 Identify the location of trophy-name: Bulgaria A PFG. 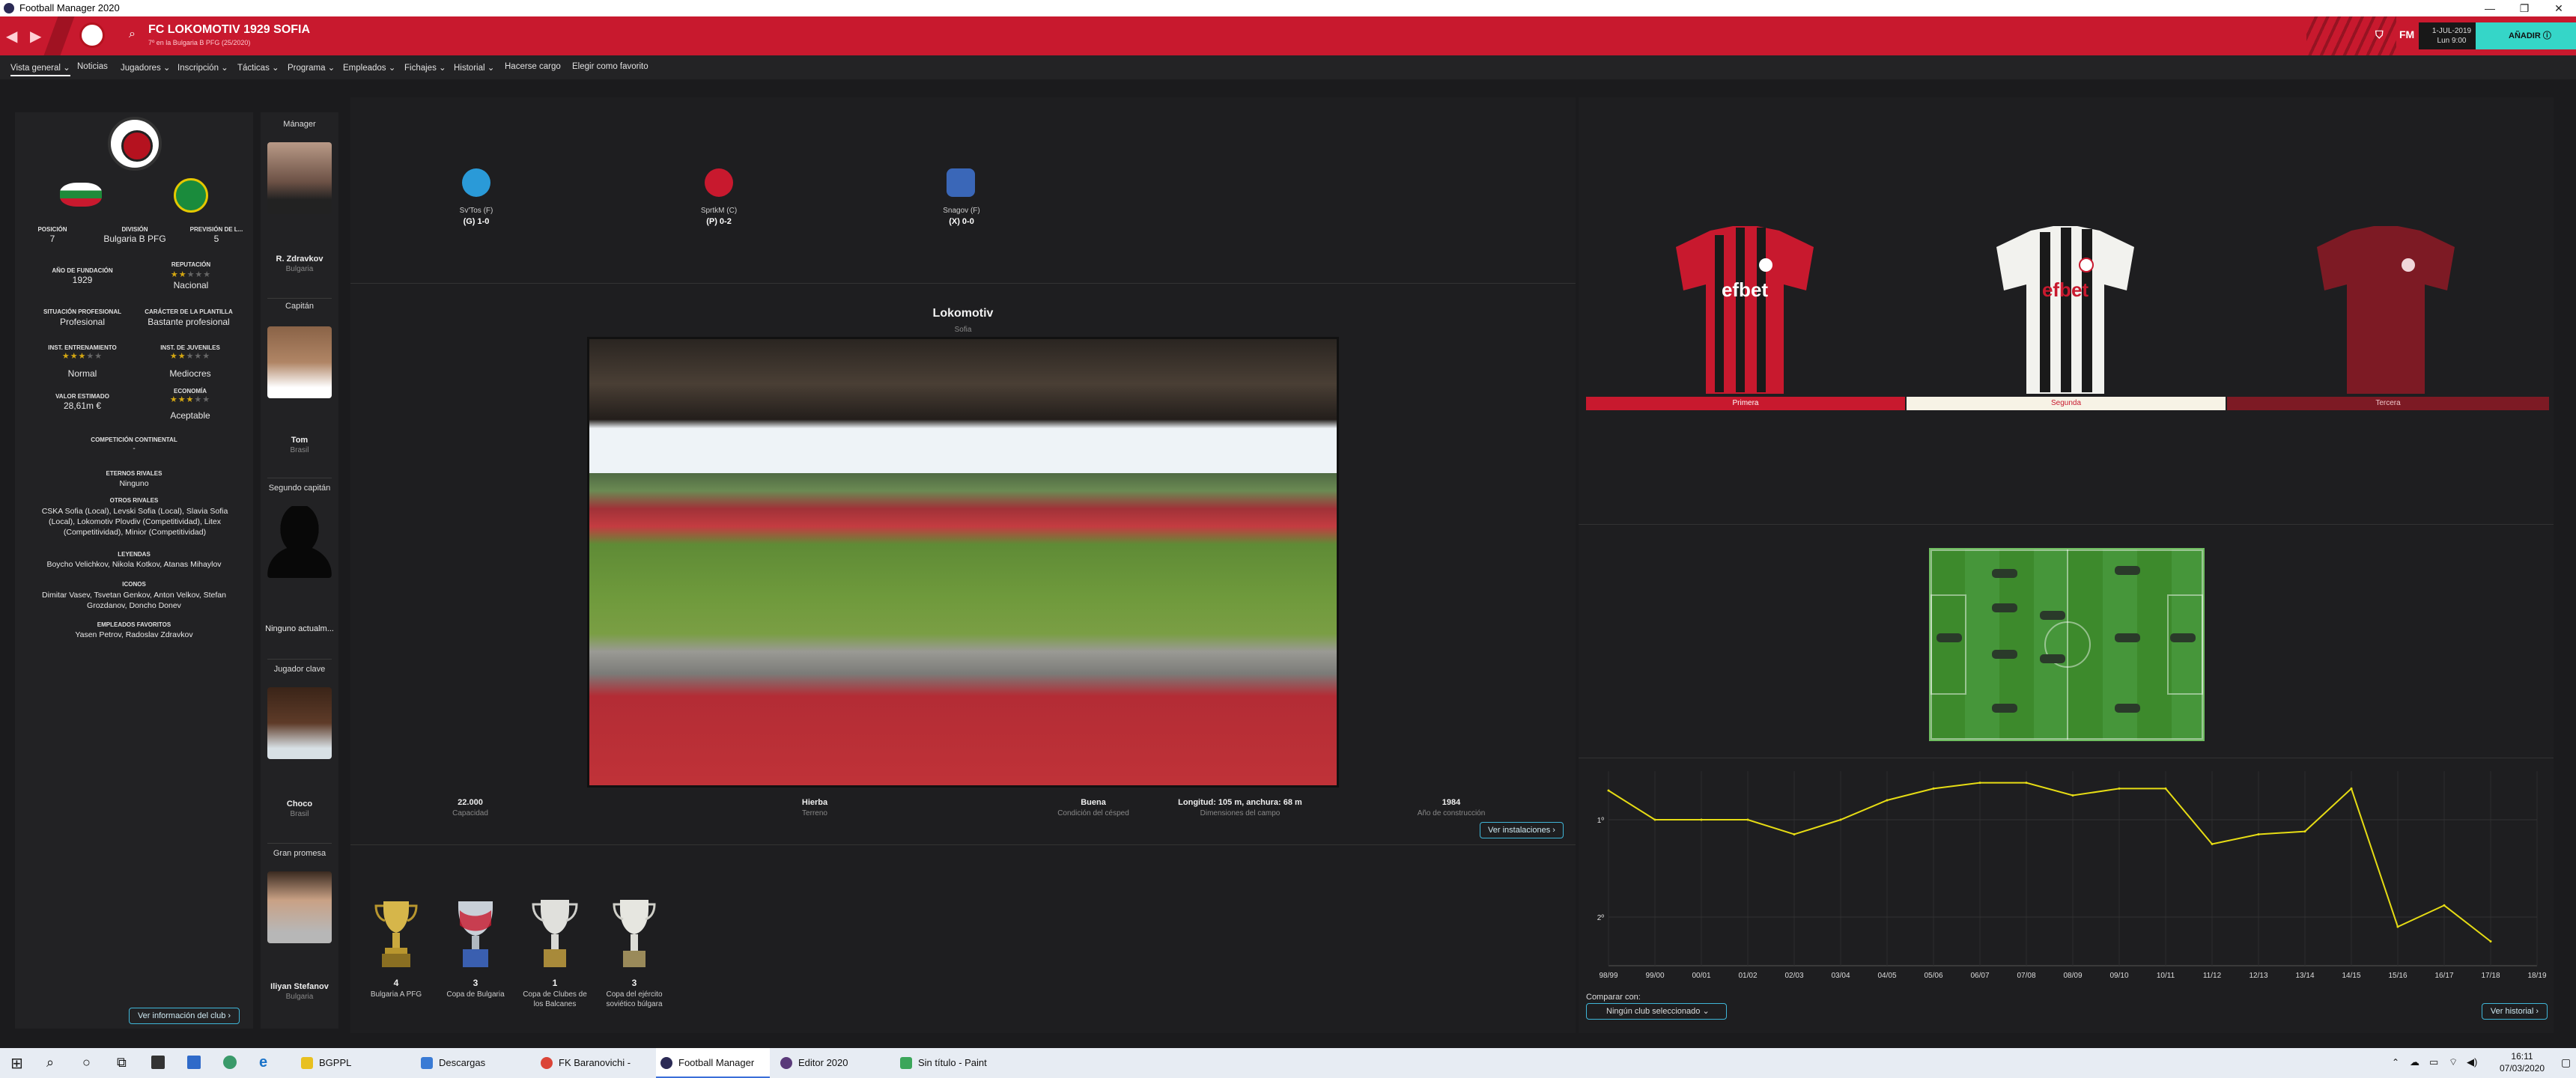
(396, 994).